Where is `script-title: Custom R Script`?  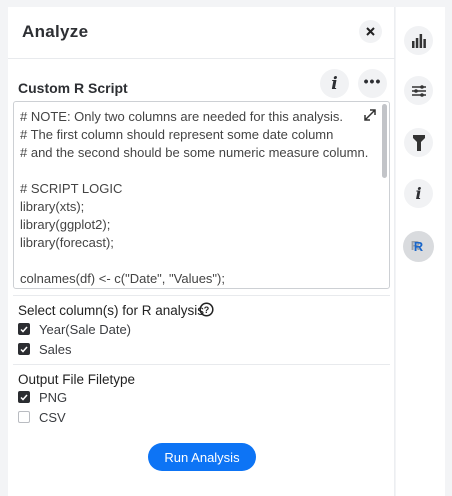
script-title: Custom R Script is located at coordinates (73, 88).